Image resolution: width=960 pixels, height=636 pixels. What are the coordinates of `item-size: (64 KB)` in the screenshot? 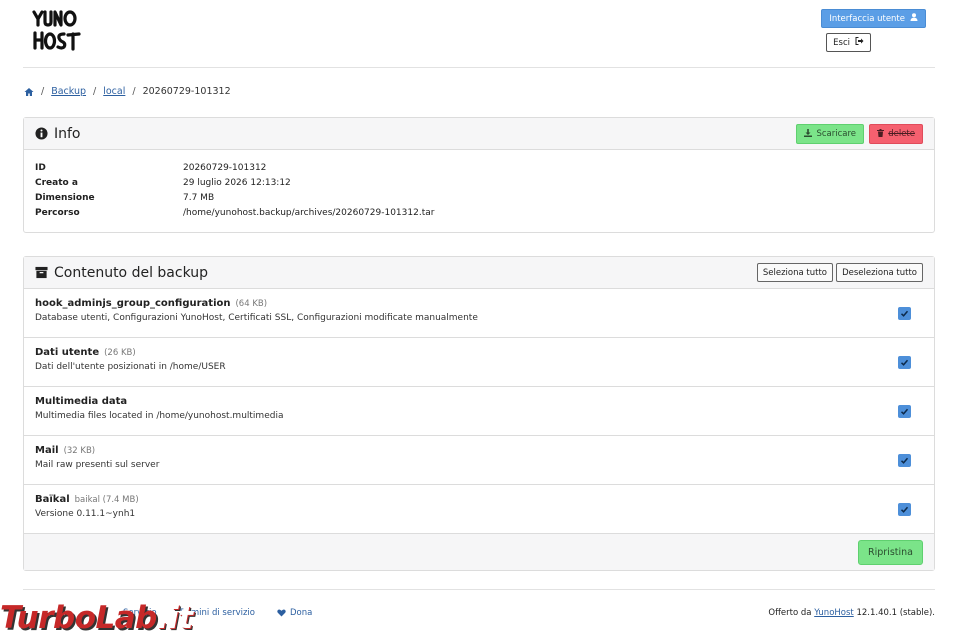 It's located at (251, 304).